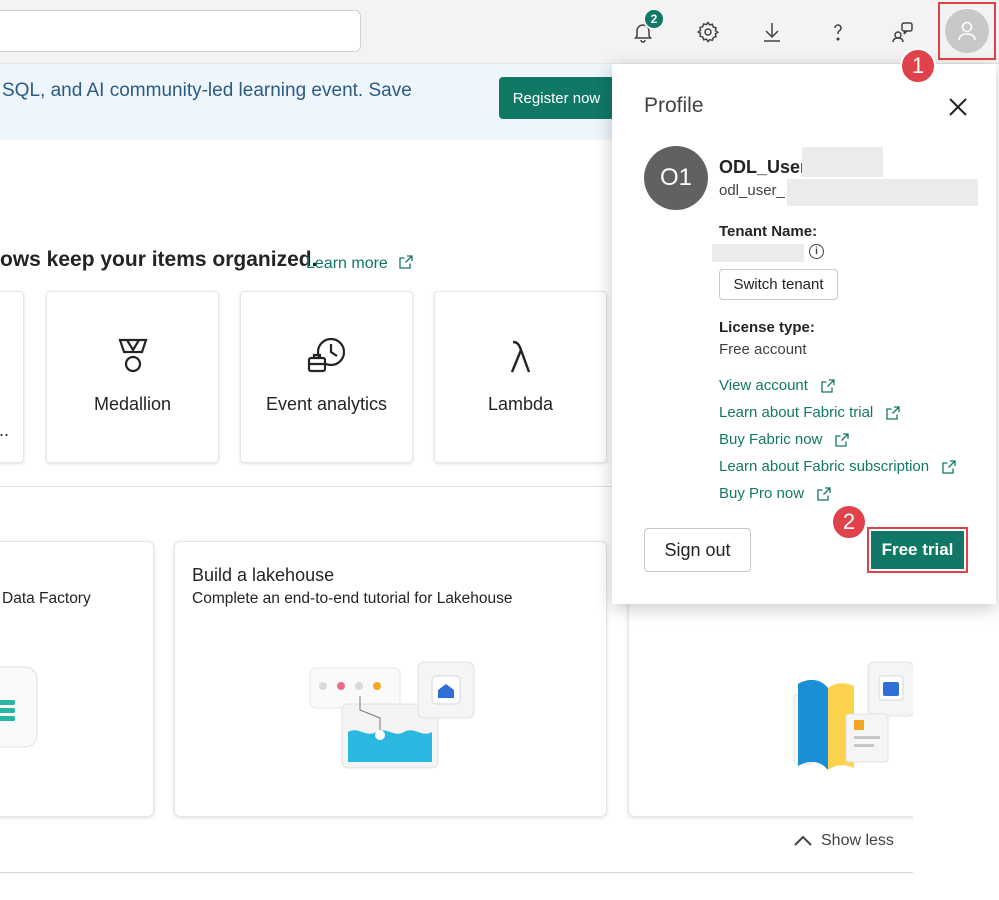 The height and width of the screenshot is (900, 999). Describe the element at coordinates (771, 439) in the screenshot. I see `link-label: Buy Fabric now` at that location.